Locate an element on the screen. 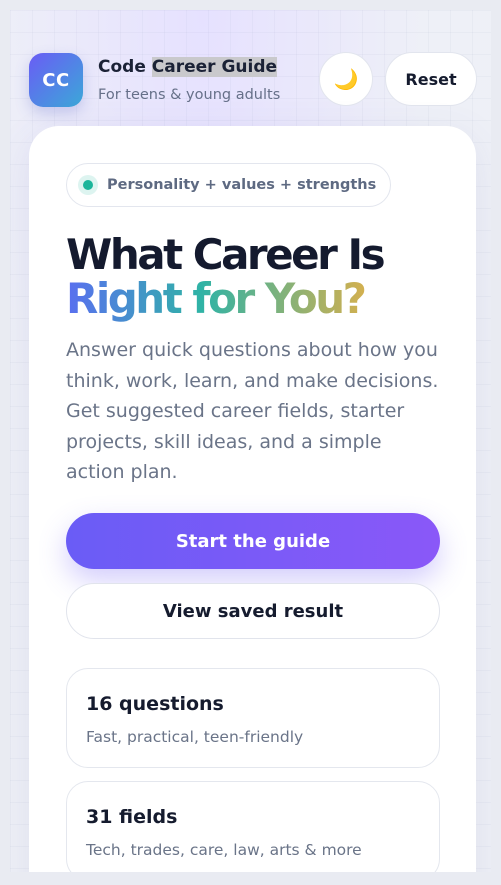 The image size is (501, 885). app-title: Code Career Guide is located at coordinates (188, 67).